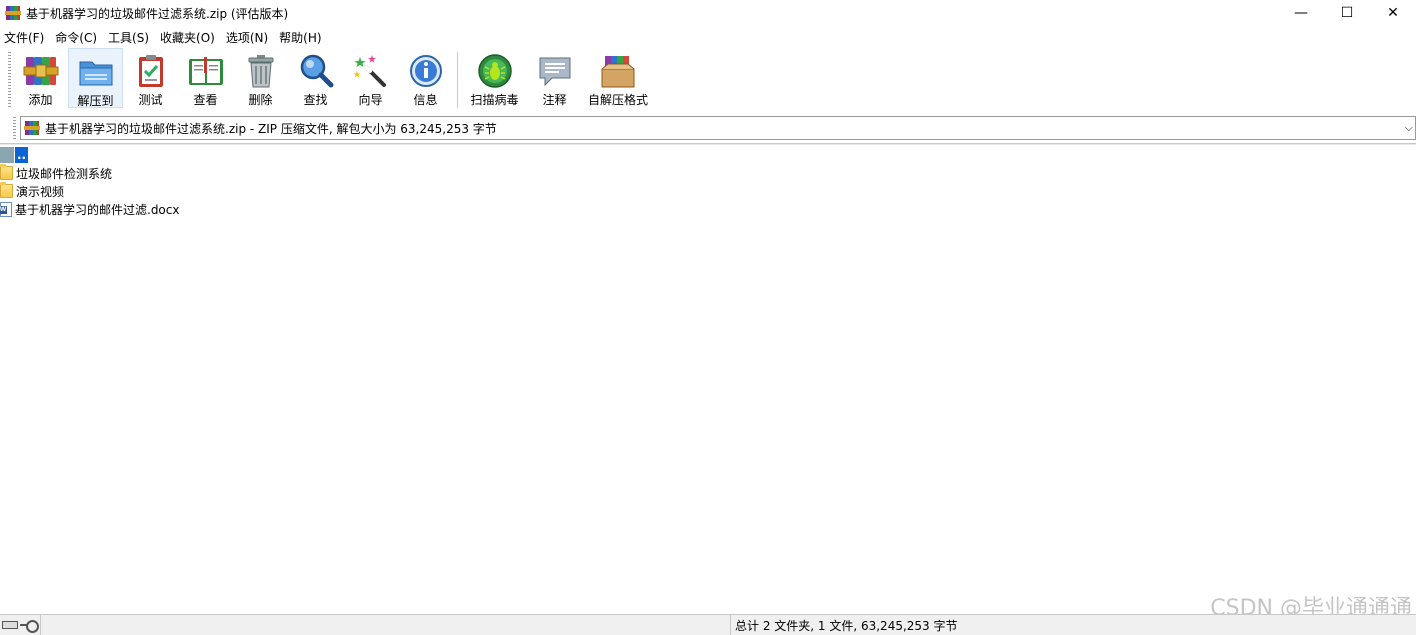 This screenshot has height=635, width=1416. Describe the element at coordinates (708, 173) in the screenshot. I see `list-item: 垃圾邮件检测系统` at that location.